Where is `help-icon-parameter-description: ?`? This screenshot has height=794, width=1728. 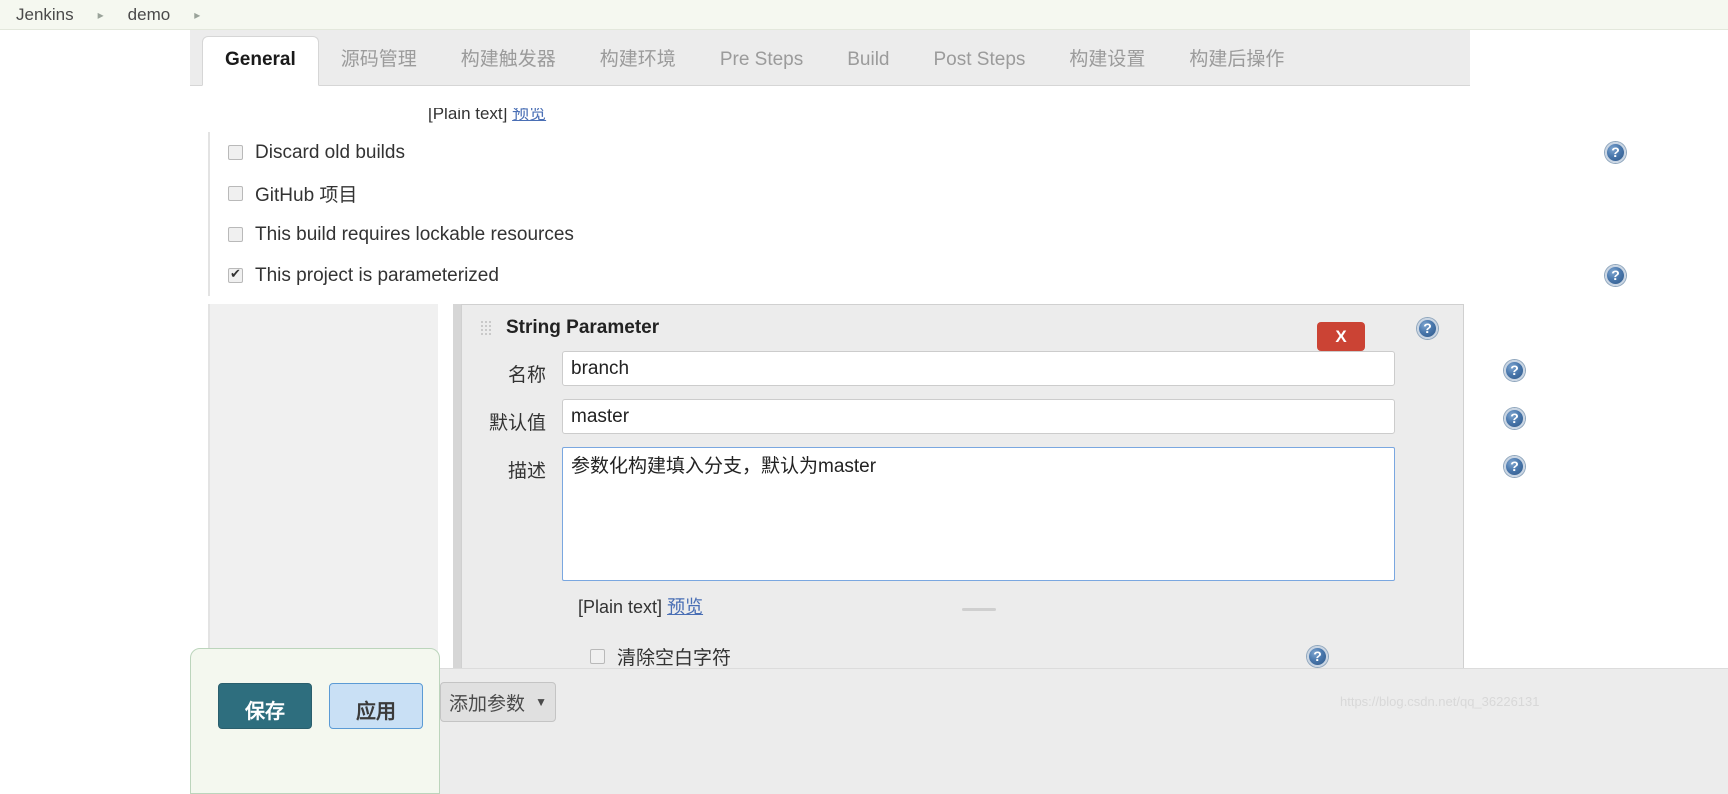
help-icon-parameter-description: ? is located at coordinates (1514, 466).